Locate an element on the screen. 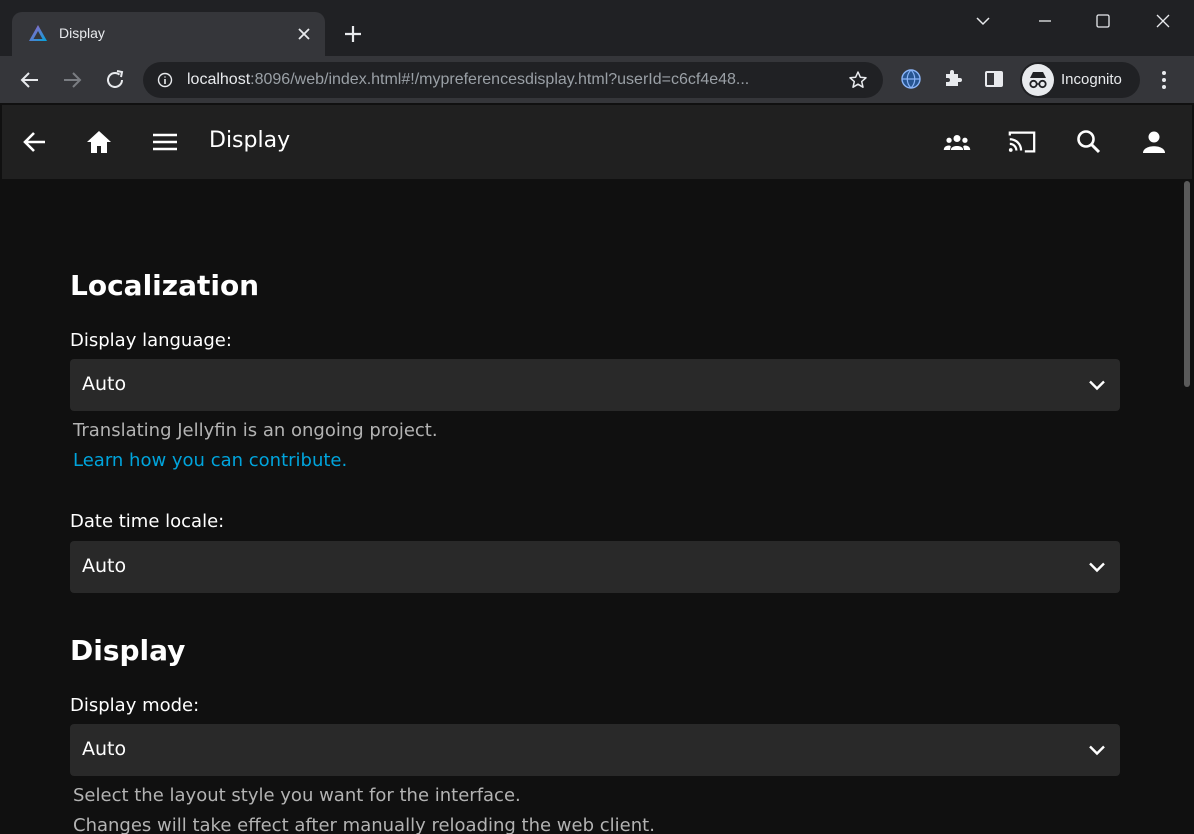  tab-search-chevron-icon is located at coordinates (983, 21).